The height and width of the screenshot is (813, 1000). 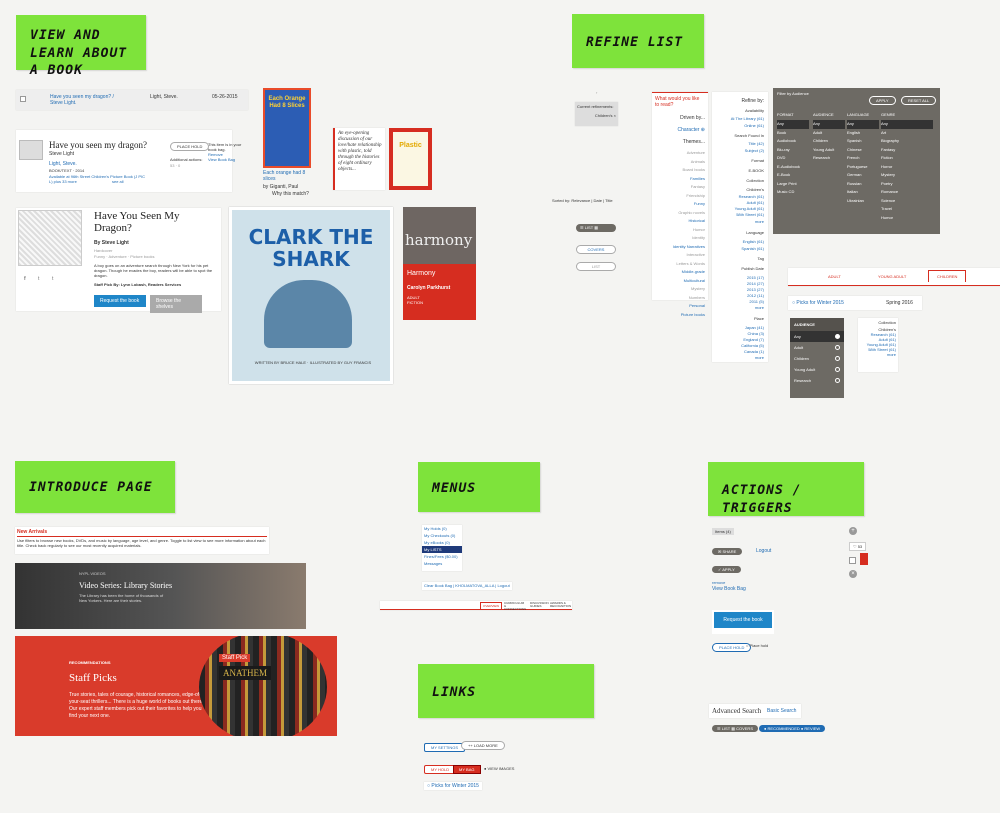 I want to click on apply-button: ✓ APPLY, so click(x=726, y=569).